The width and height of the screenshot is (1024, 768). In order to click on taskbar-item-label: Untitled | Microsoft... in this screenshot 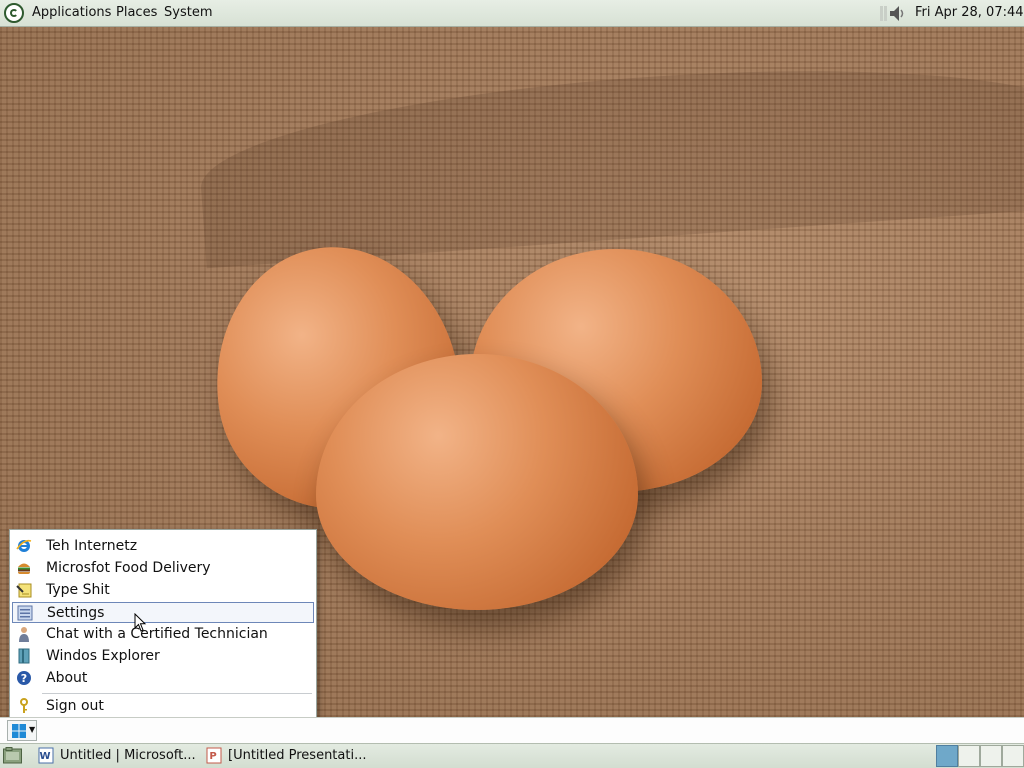, I will do `click(128, 755)`.